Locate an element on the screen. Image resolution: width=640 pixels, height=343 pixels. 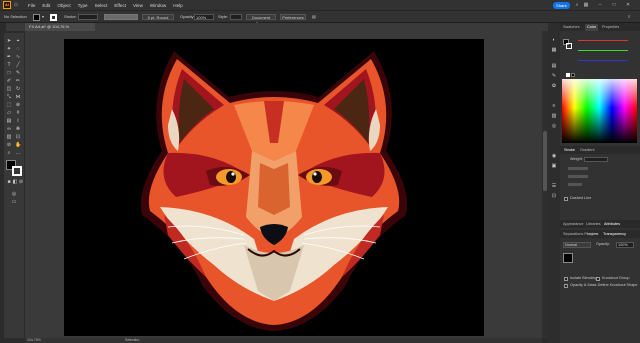
swatches-panel-icon: ▤ is located at coordinates (554, 66).